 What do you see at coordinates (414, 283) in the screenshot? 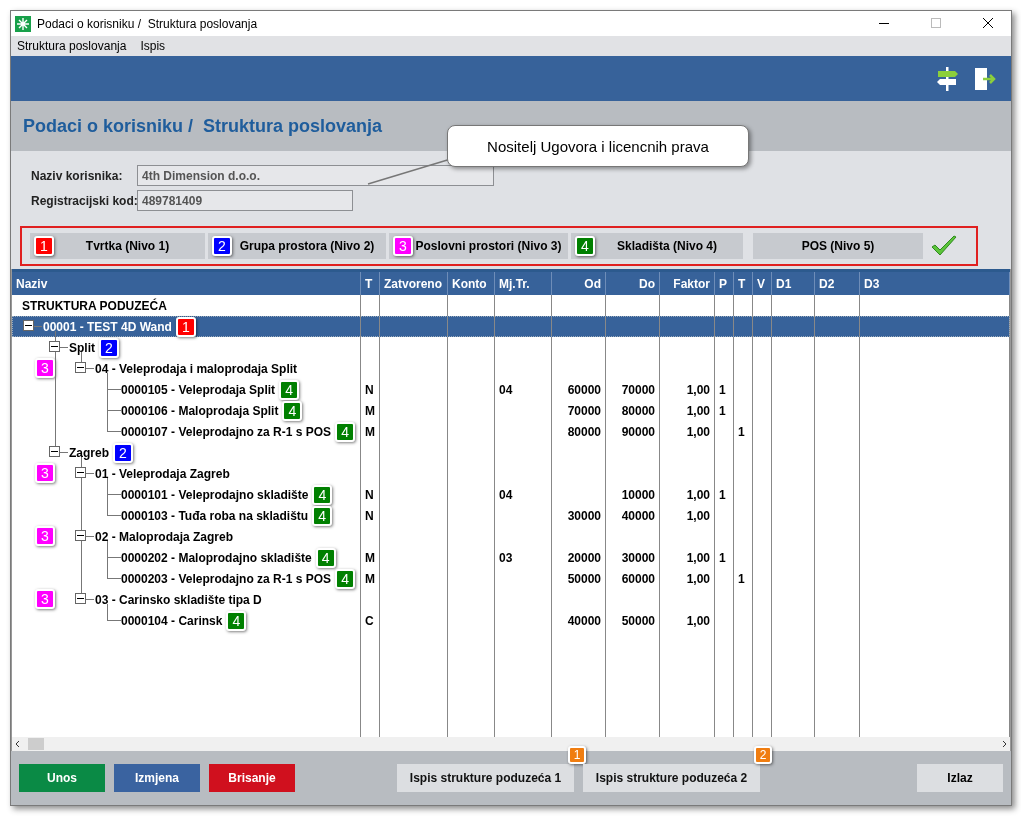
I see `column-header: Zatvoreno` at bounding box center [414, 283].